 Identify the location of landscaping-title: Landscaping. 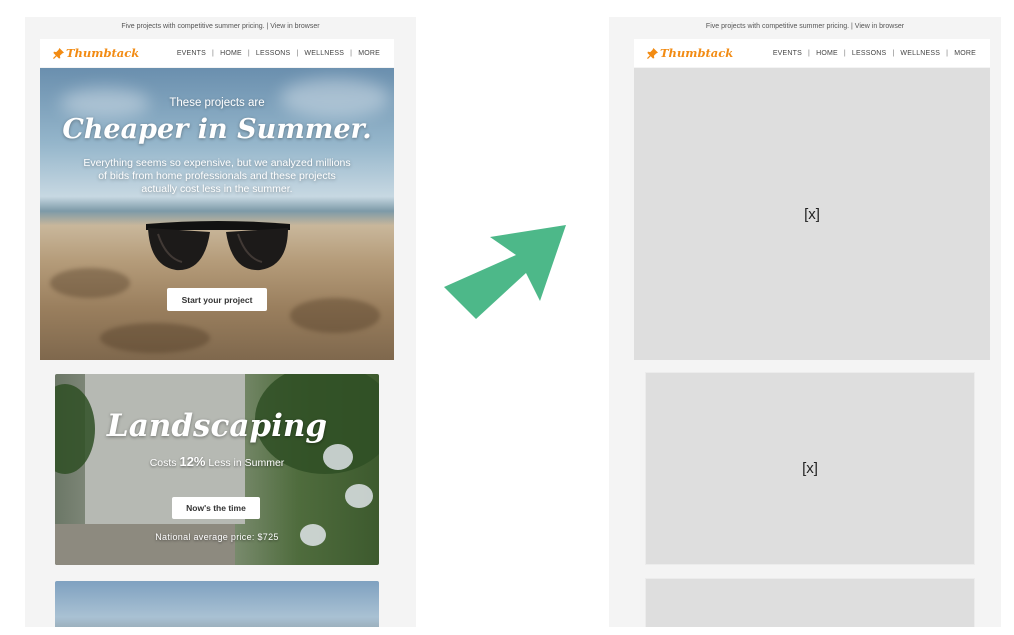
(217, 426).